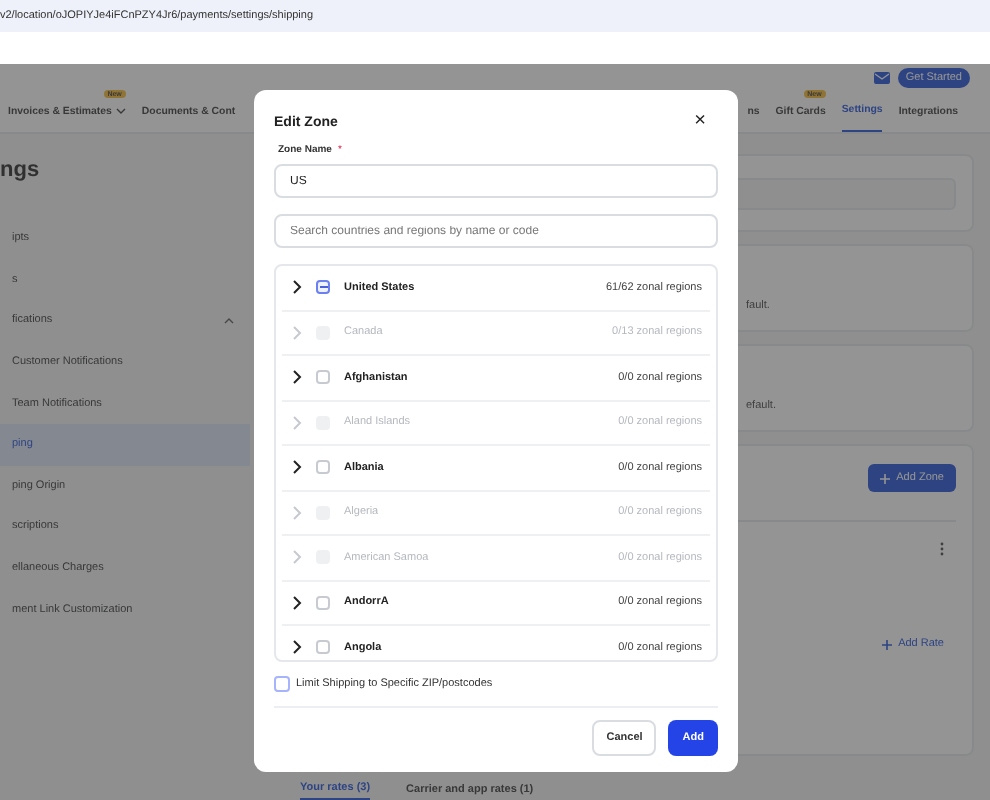 The width and height of the screenshot is (990, 800). Describe the element at coordinates (881, 77) in the screenshot. I see `mail-icon` at that location.